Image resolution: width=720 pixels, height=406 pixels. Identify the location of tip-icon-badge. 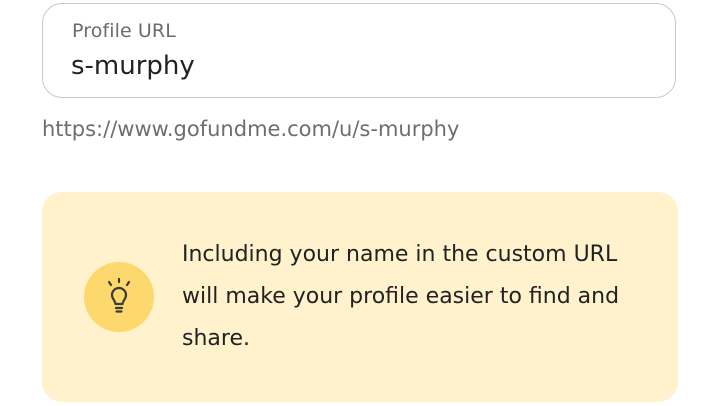
(119, 297).